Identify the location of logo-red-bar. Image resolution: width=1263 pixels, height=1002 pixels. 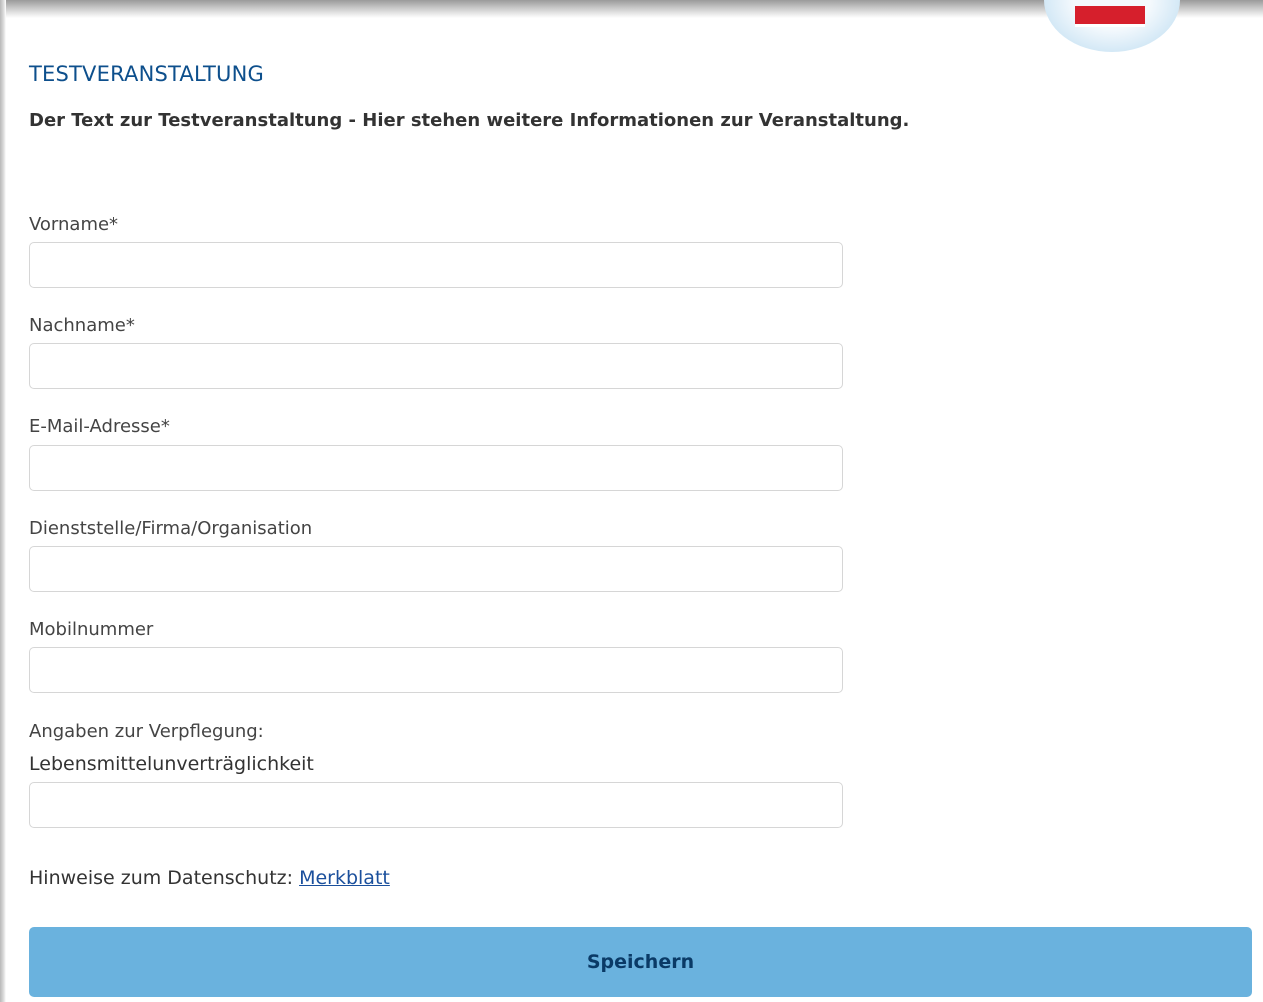
(1110, 16).